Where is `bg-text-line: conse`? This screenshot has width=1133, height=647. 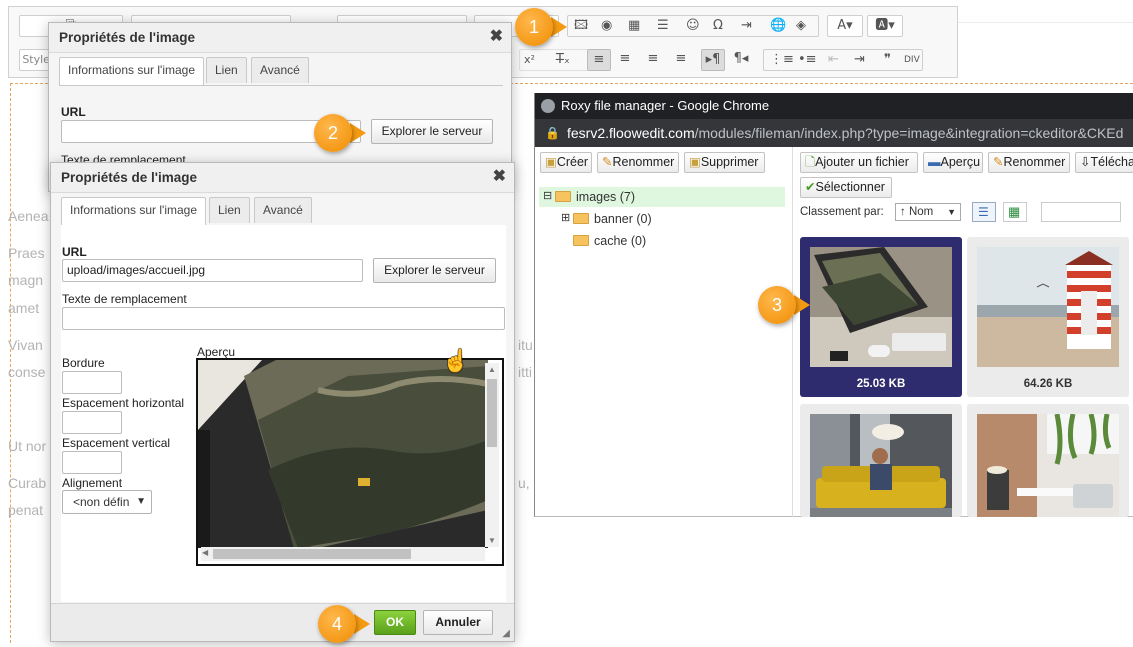 bg-text-line: conse is located at coordinates (27, 372).